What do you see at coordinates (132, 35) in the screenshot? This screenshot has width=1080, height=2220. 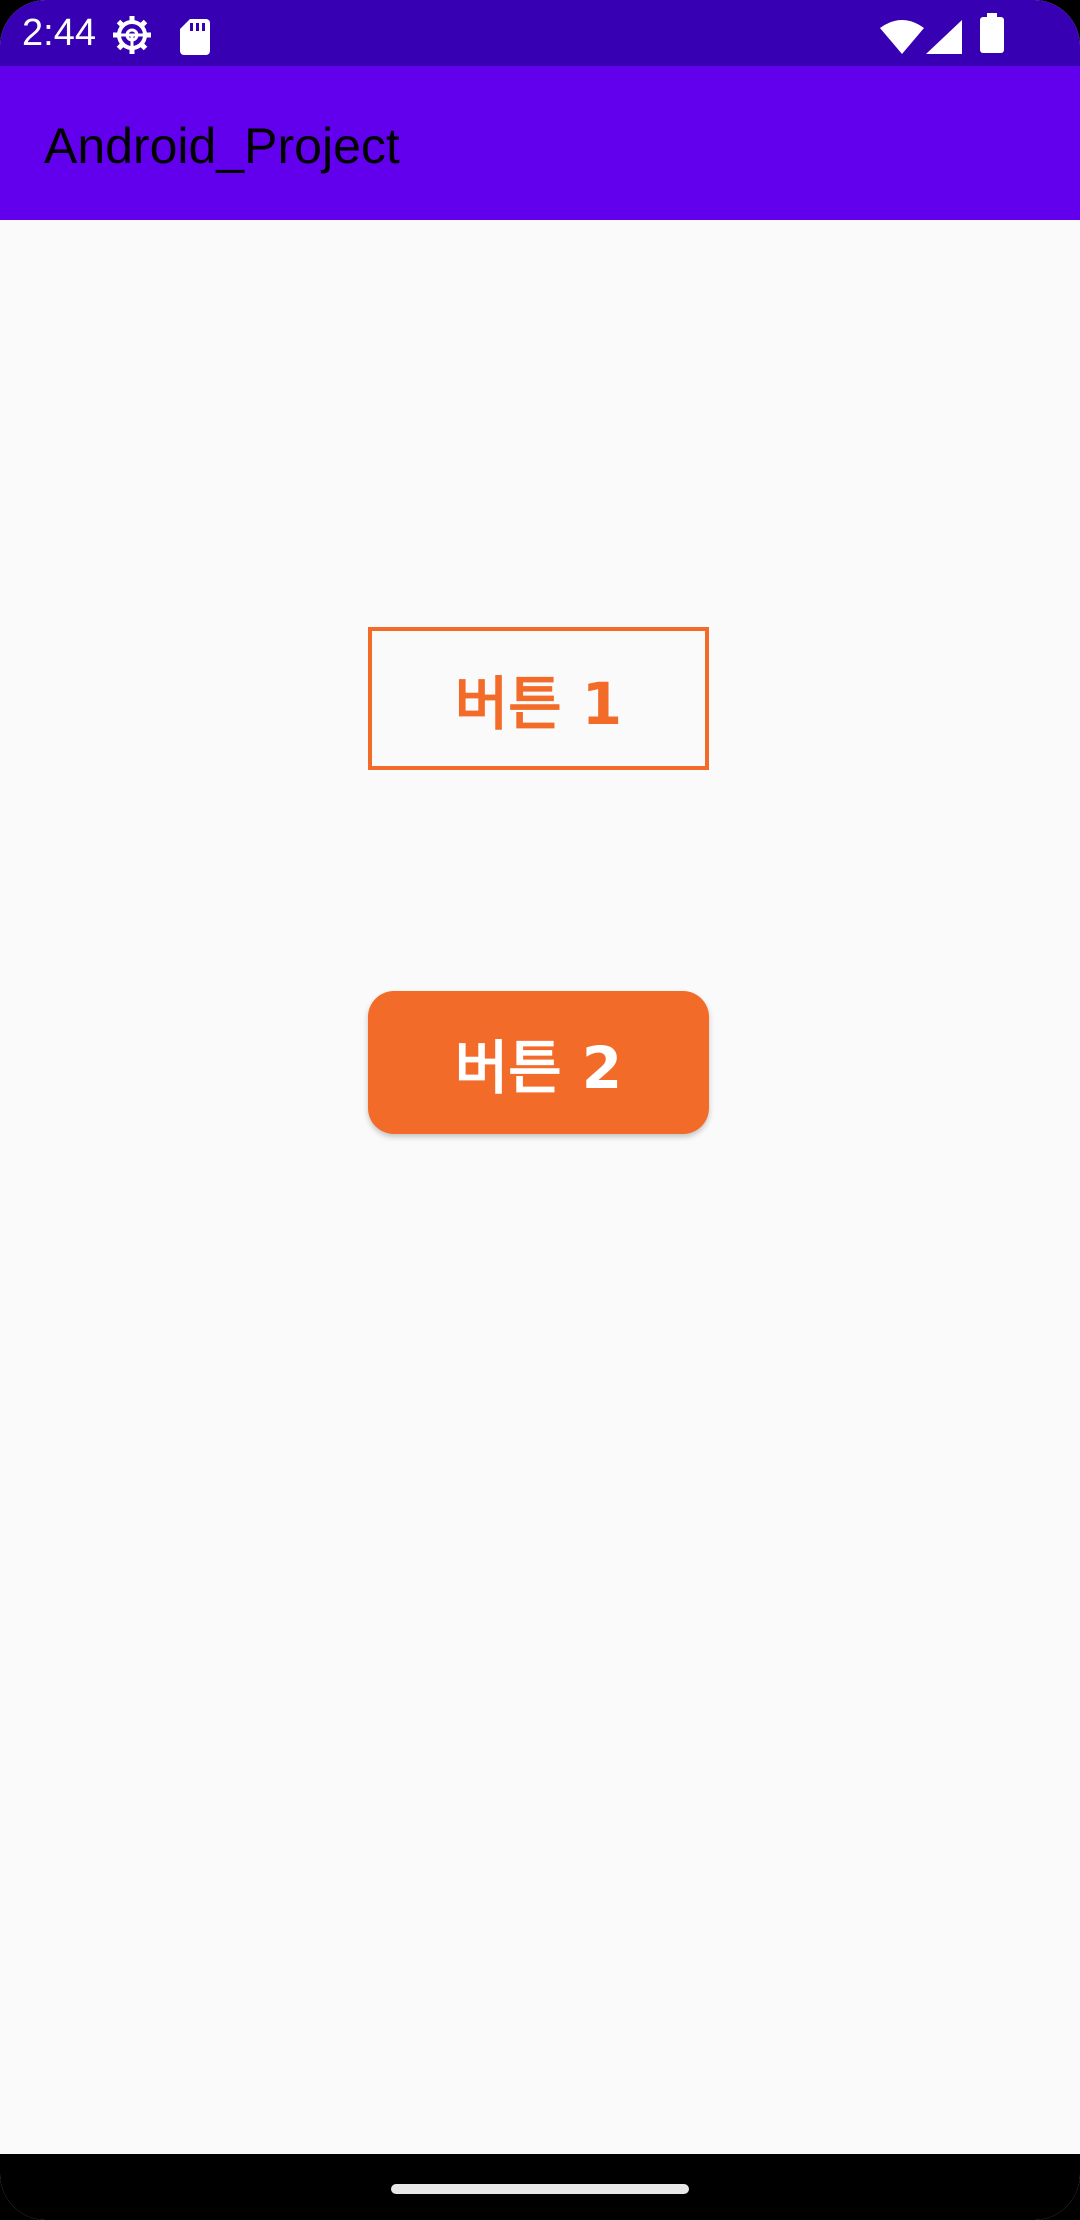 I see `settings-gear-icon` at bounding box center [132, 35].